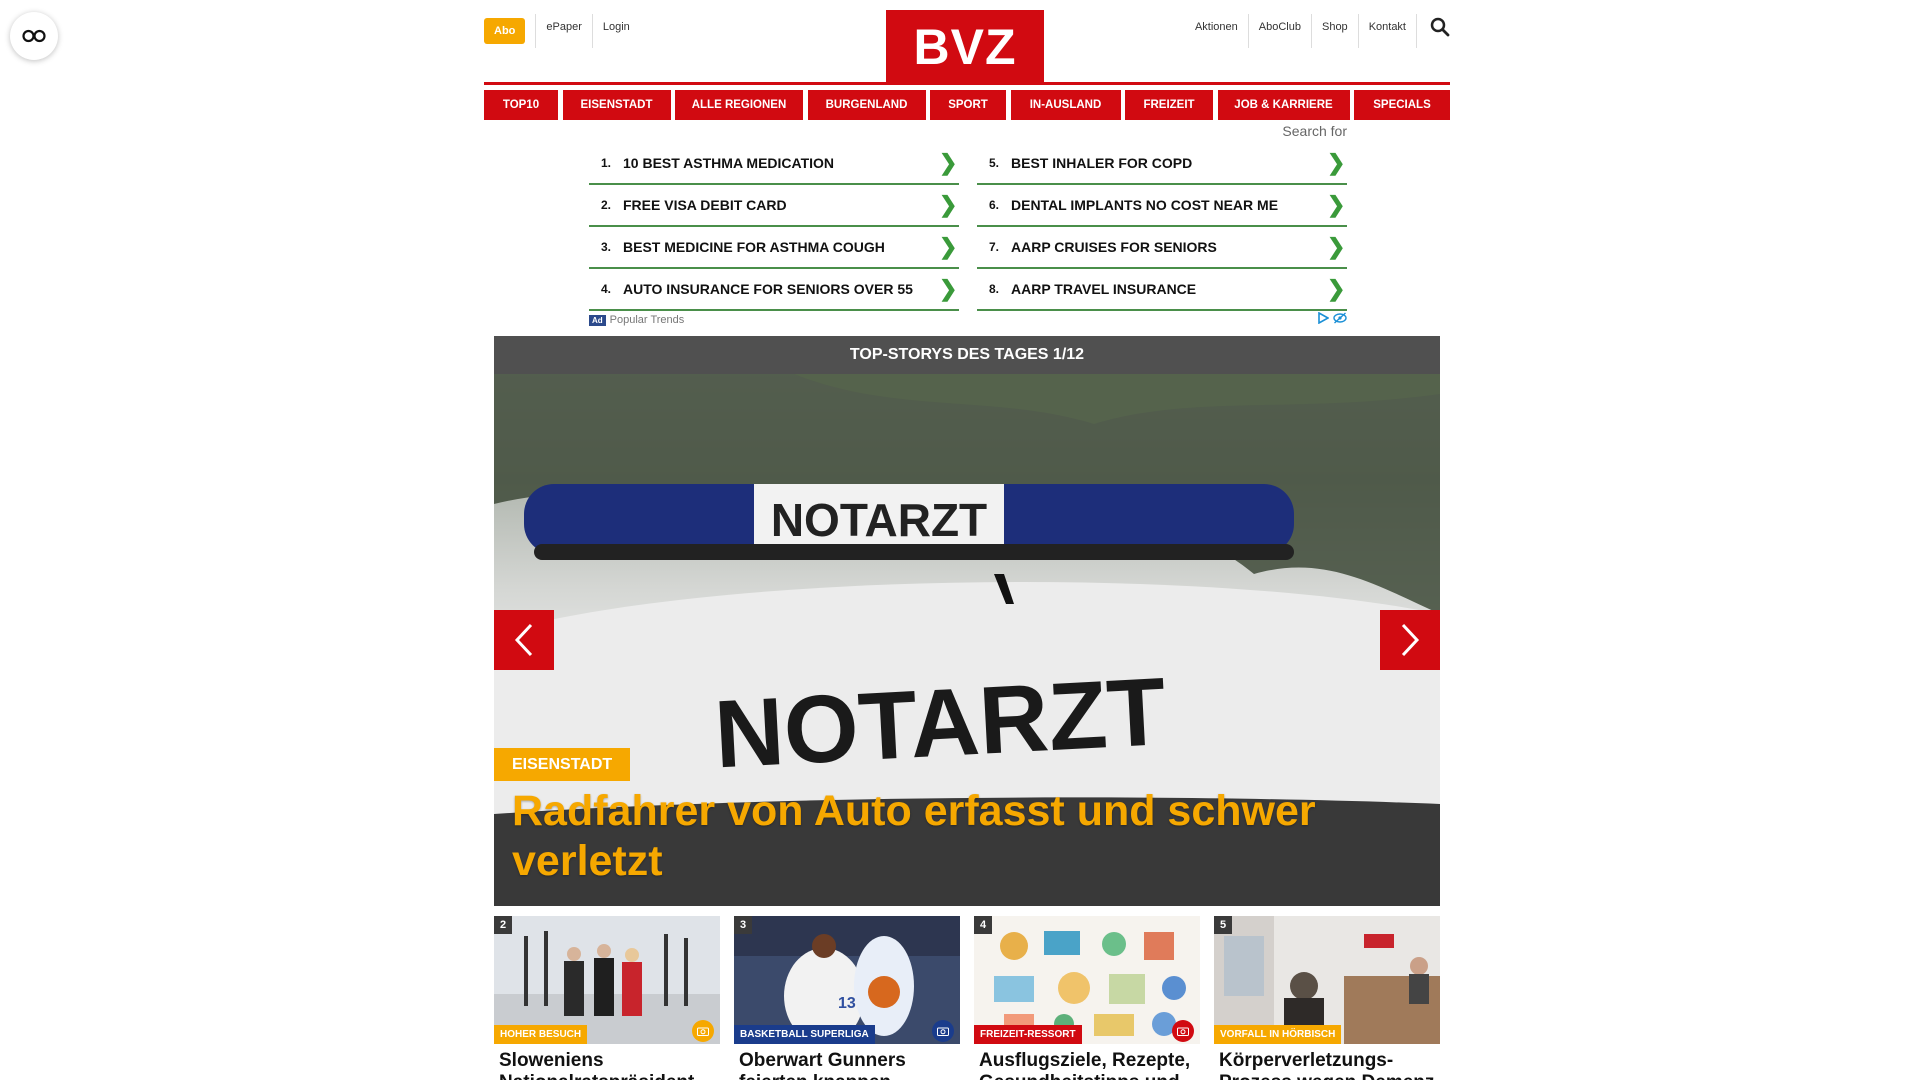  What do you see at coordinates (606, 289) in the screenshot?
I see `ad-number: 4.` at bounding box center [606, 289].